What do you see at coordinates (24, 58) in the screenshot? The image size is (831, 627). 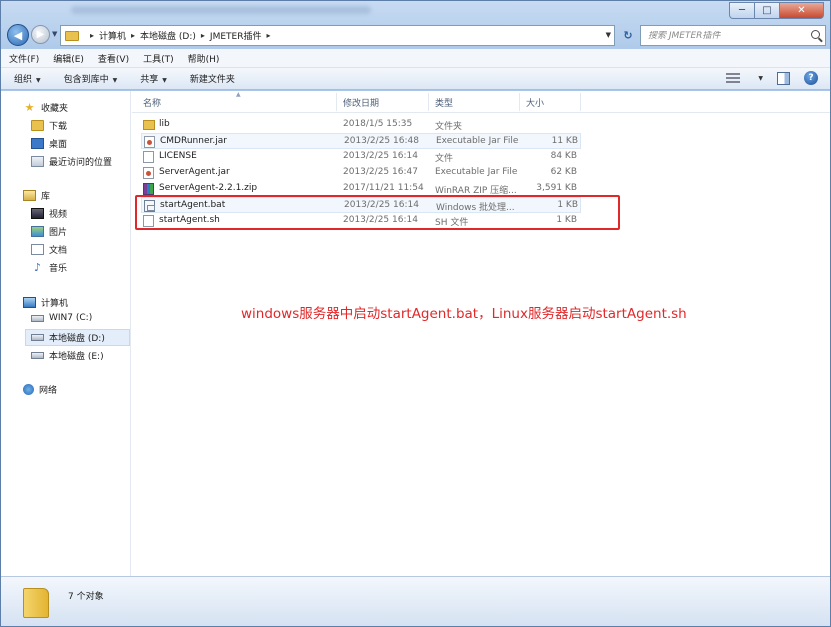 I see `menu-file: 文件(F)` at bounding box center [24, 58].